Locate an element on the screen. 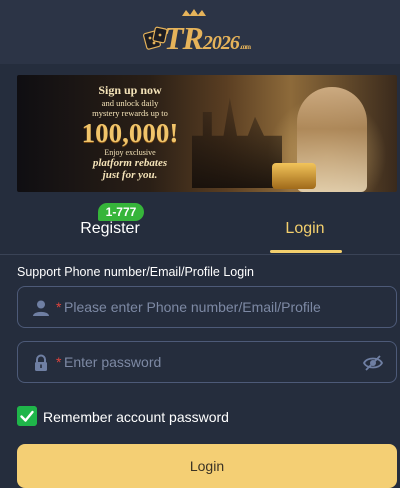 The height and width of the screenshot is (488, 400). banner-line-3: mystery rewards up to is located at coordinates (130, 113).